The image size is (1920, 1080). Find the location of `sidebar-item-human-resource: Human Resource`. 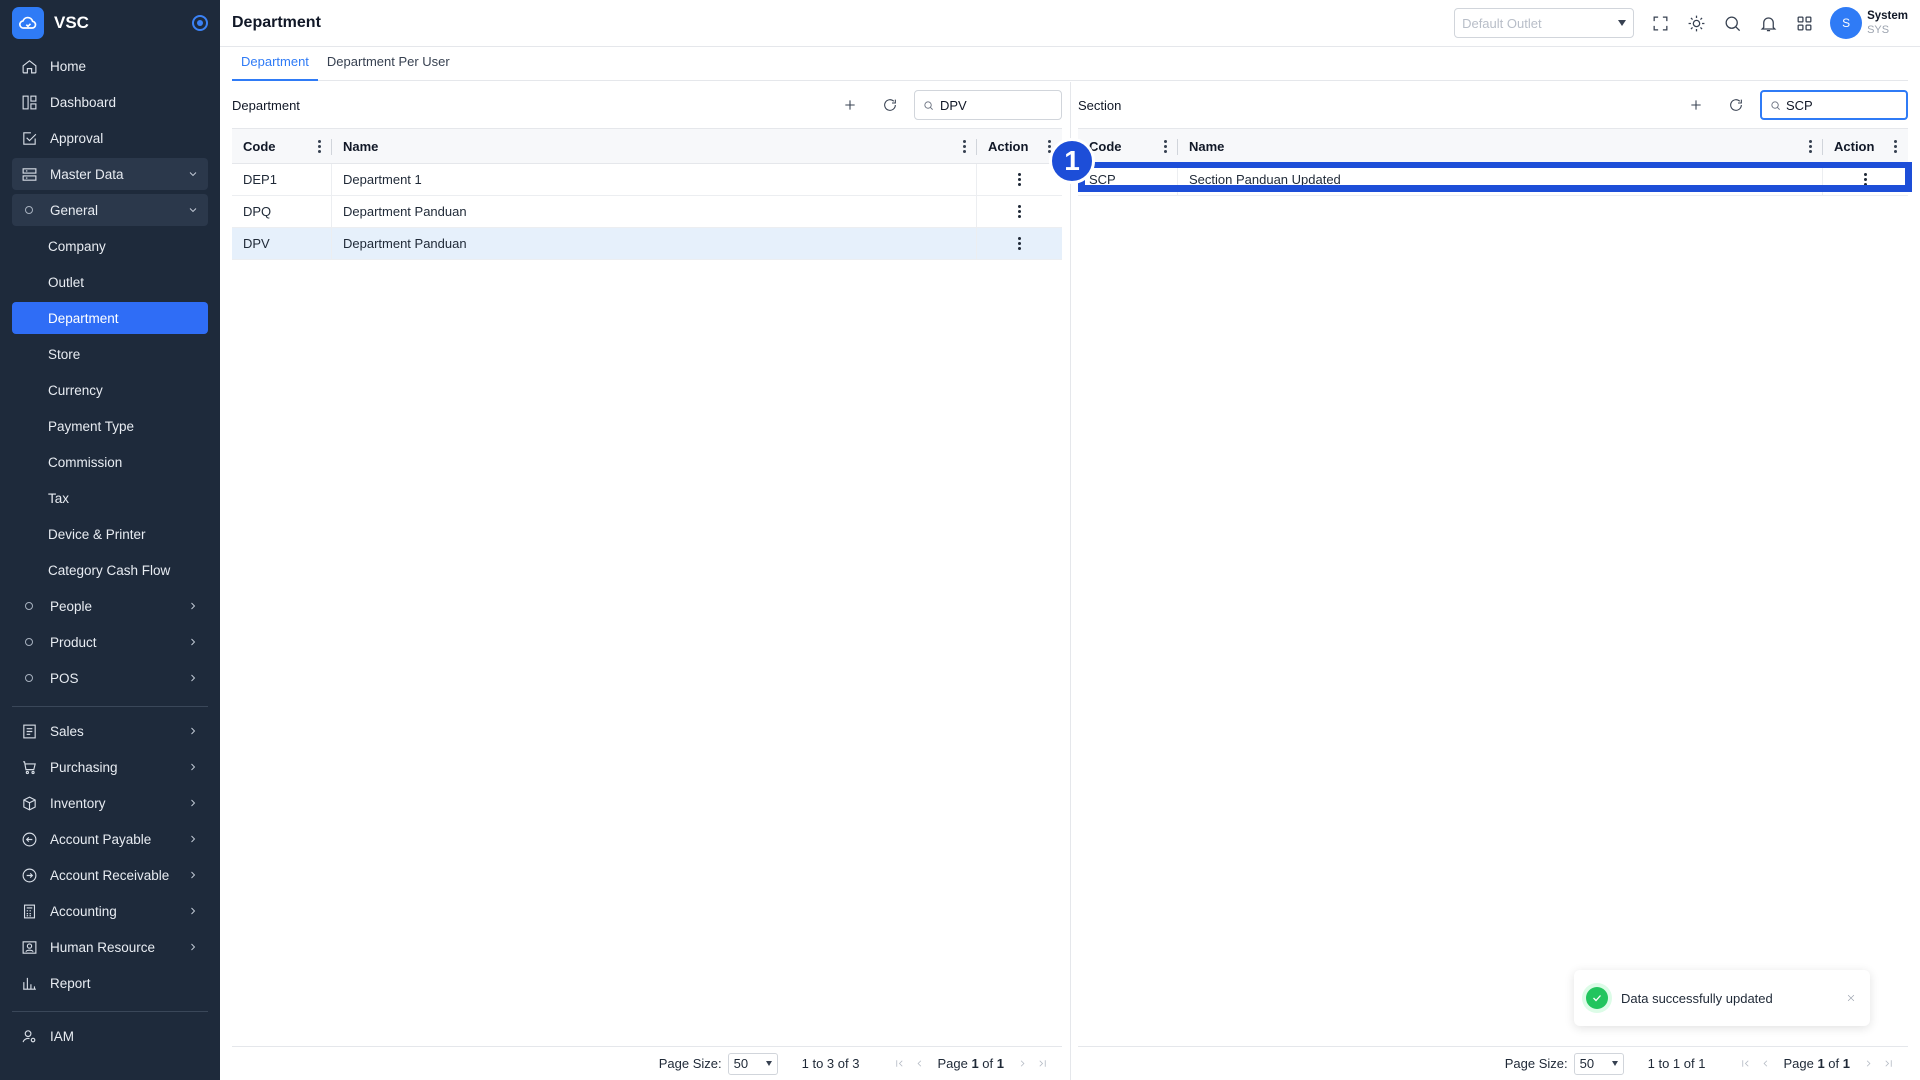

sidebar-item-human-resource: Human Resource is located at coordinates (110, 947).